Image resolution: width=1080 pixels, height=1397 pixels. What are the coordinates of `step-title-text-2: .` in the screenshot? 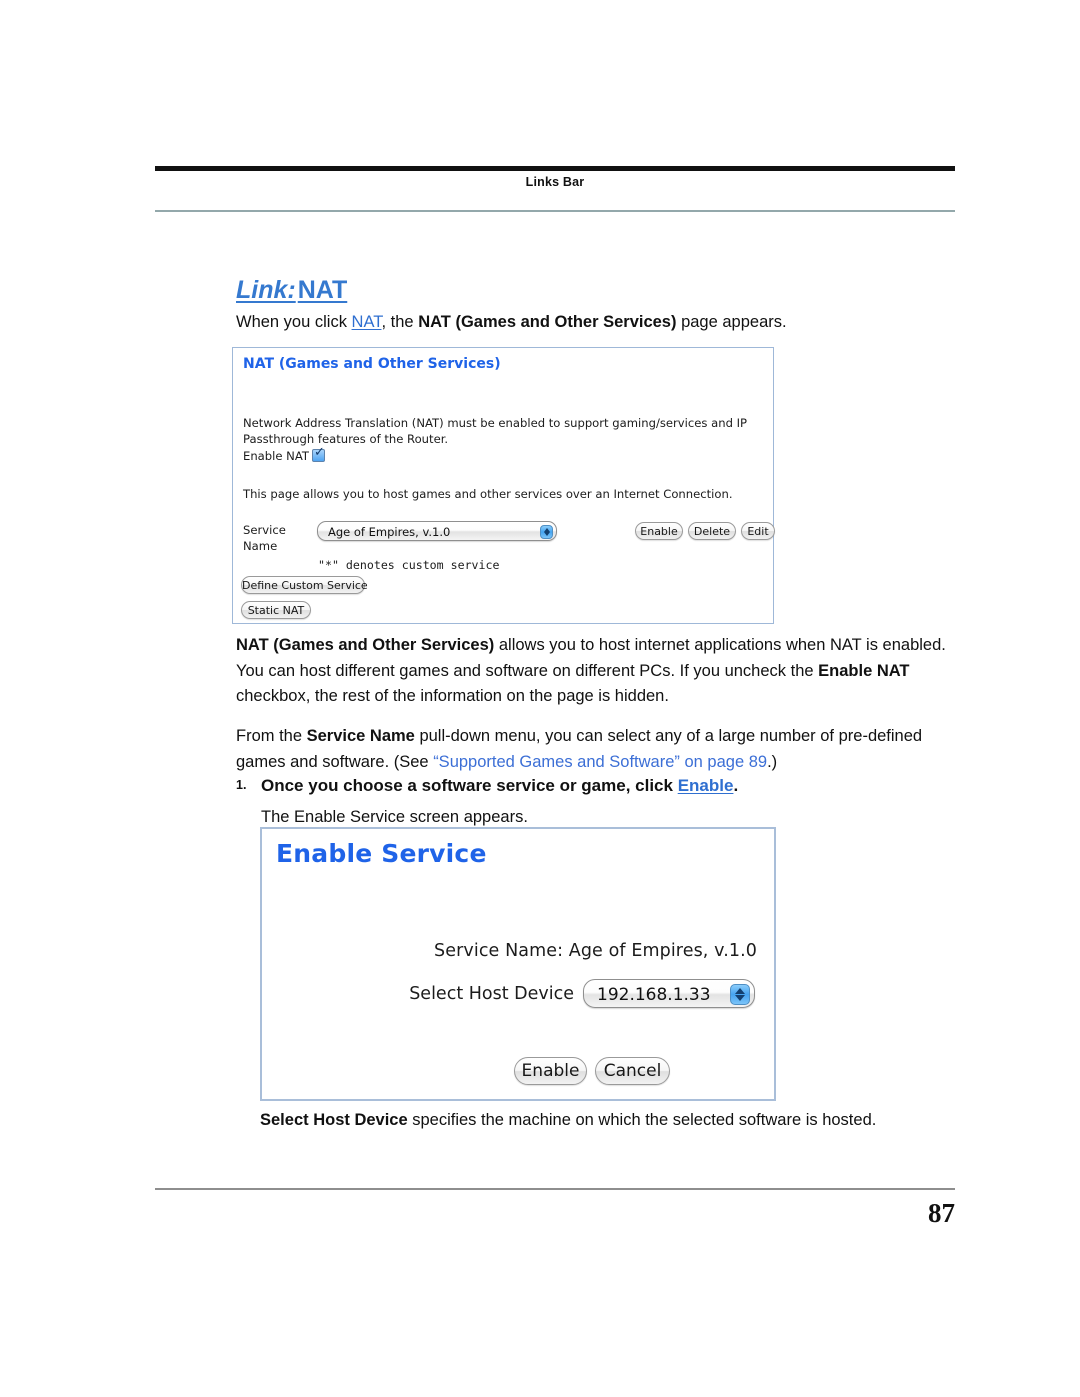 It's located at (736, 785).